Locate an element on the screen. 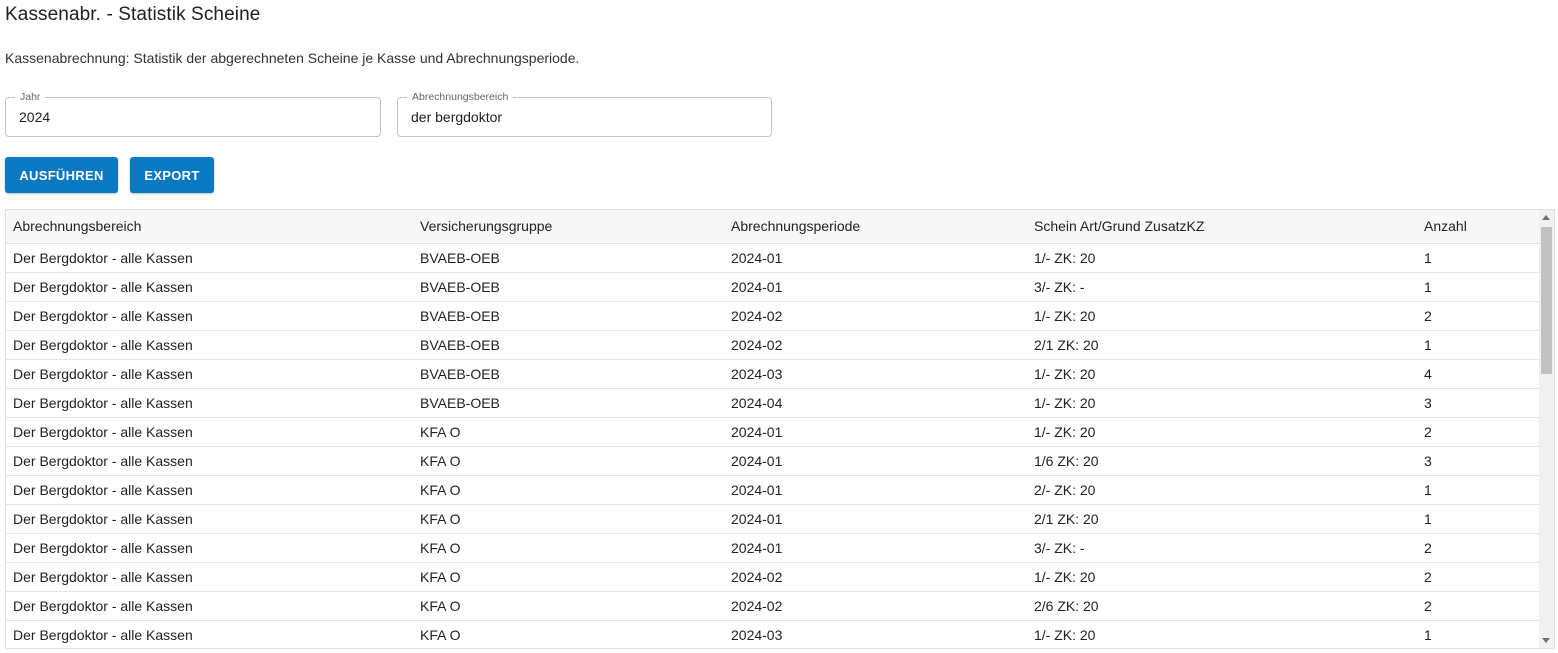 The height and width of the screenshot is (653, 1558). abrechnungsbereich-label: Abrechnungsbereich is located at coordinates (460, 97).